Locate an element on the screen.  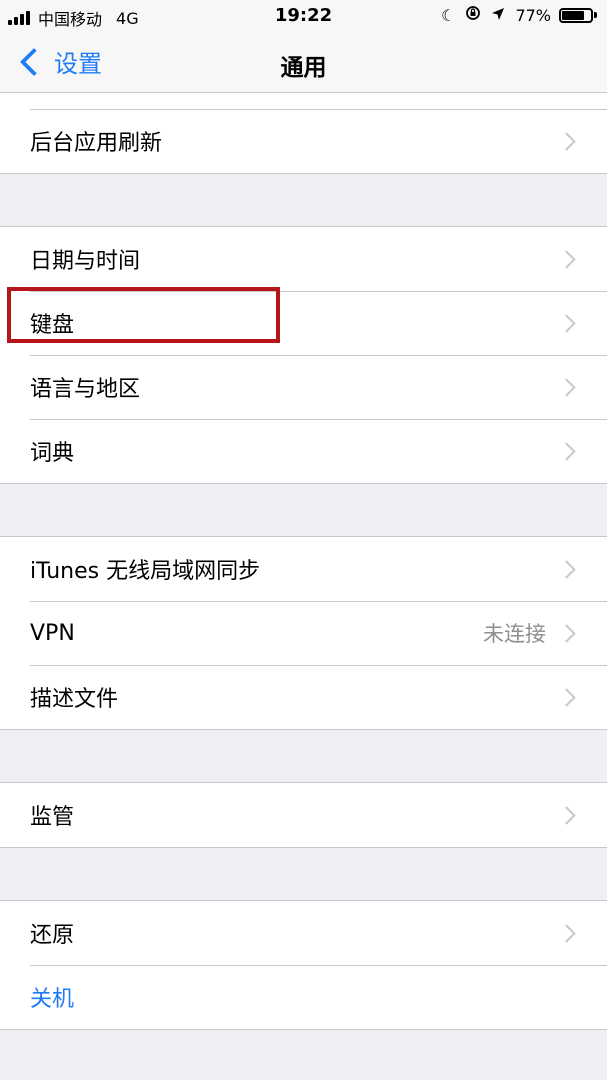
row-profiles: 描述文件 is located at coordinates (303, 697).